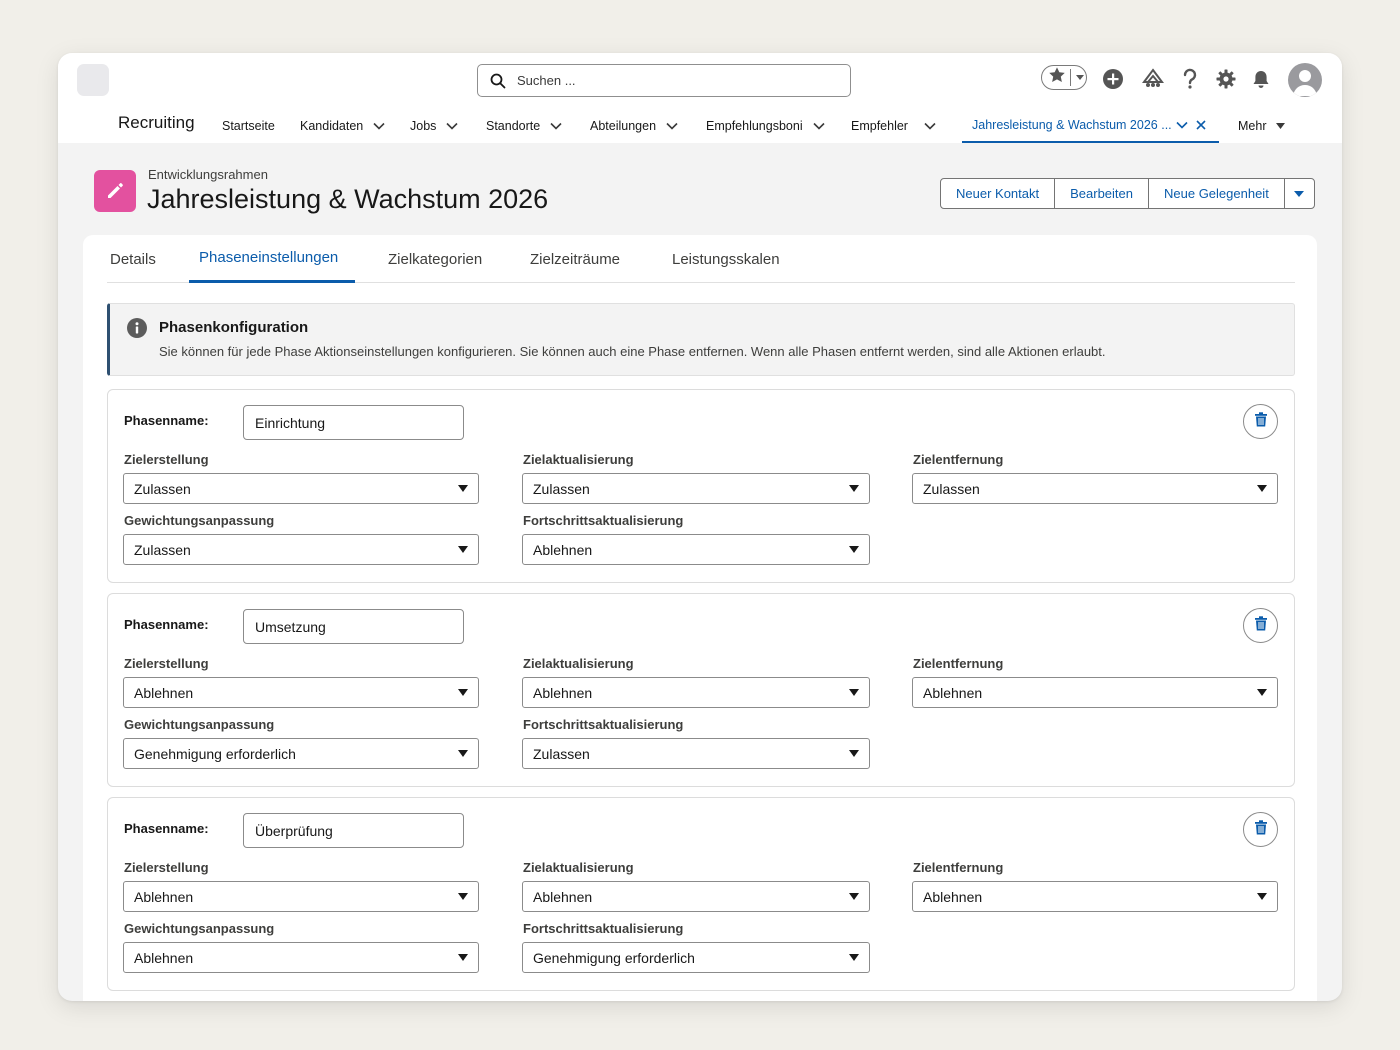  What do you see at coordinates (435, 259) in the screenshot?
I see `tab-zielkategorien: Zielkategorien` at bounding box center [435, 259].